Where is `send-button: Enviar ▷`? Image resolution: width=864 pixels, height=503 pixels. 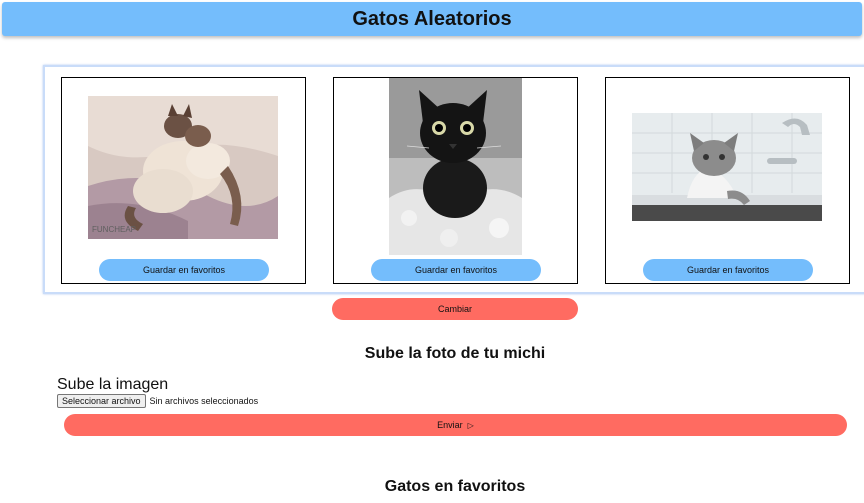 send-button: Enviar ▷ is located at coordinates (455, 425).